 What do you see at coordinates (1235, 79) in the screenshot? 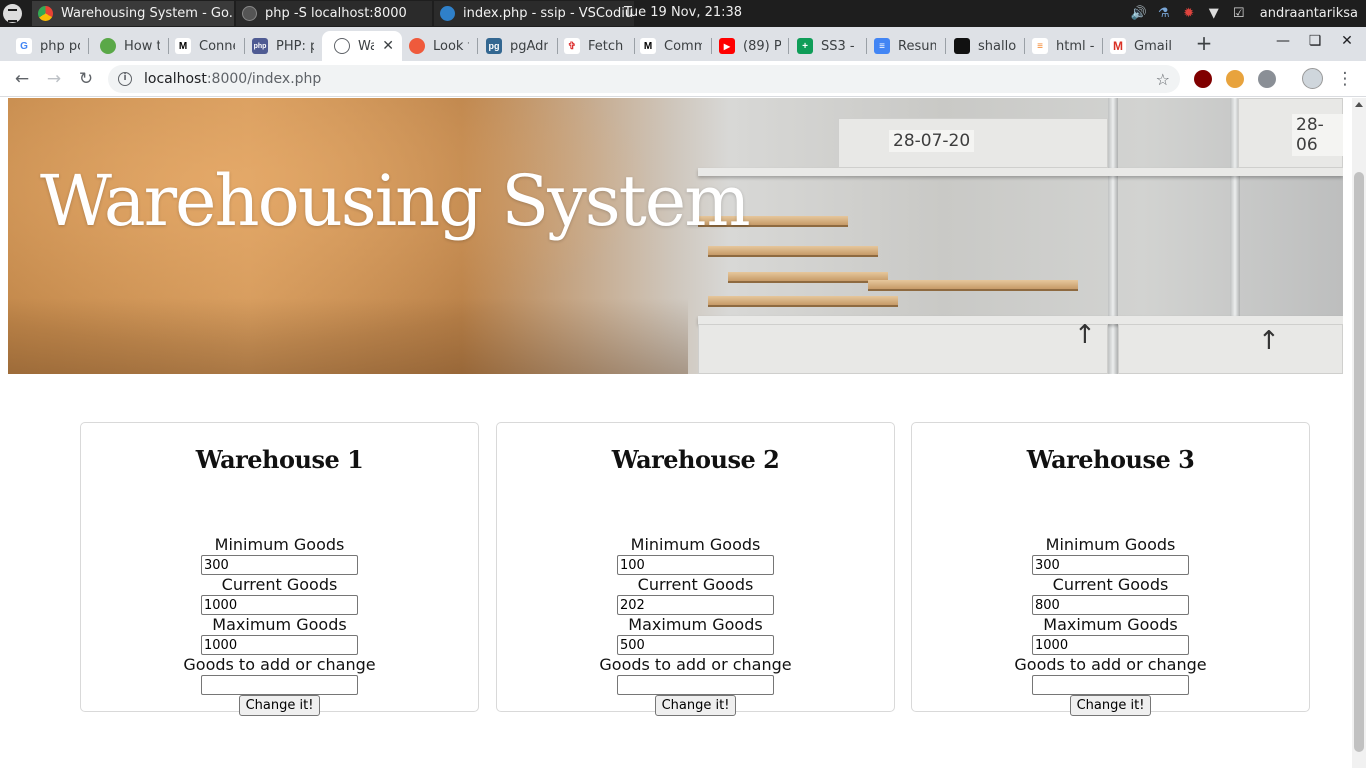
I see `extension-owl-icon` at bounding box center [1235, 79].